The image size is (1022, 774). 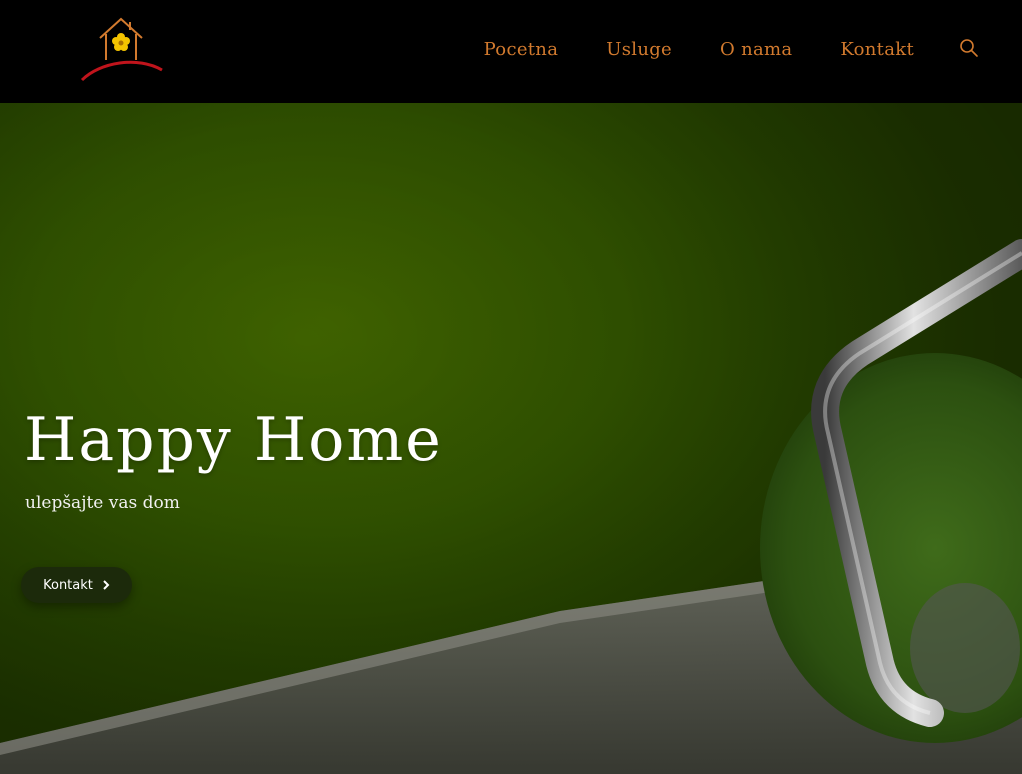 I want to click on site-header: Pocetna Usluge O nama Kontakt, so click(x=511, y=51).